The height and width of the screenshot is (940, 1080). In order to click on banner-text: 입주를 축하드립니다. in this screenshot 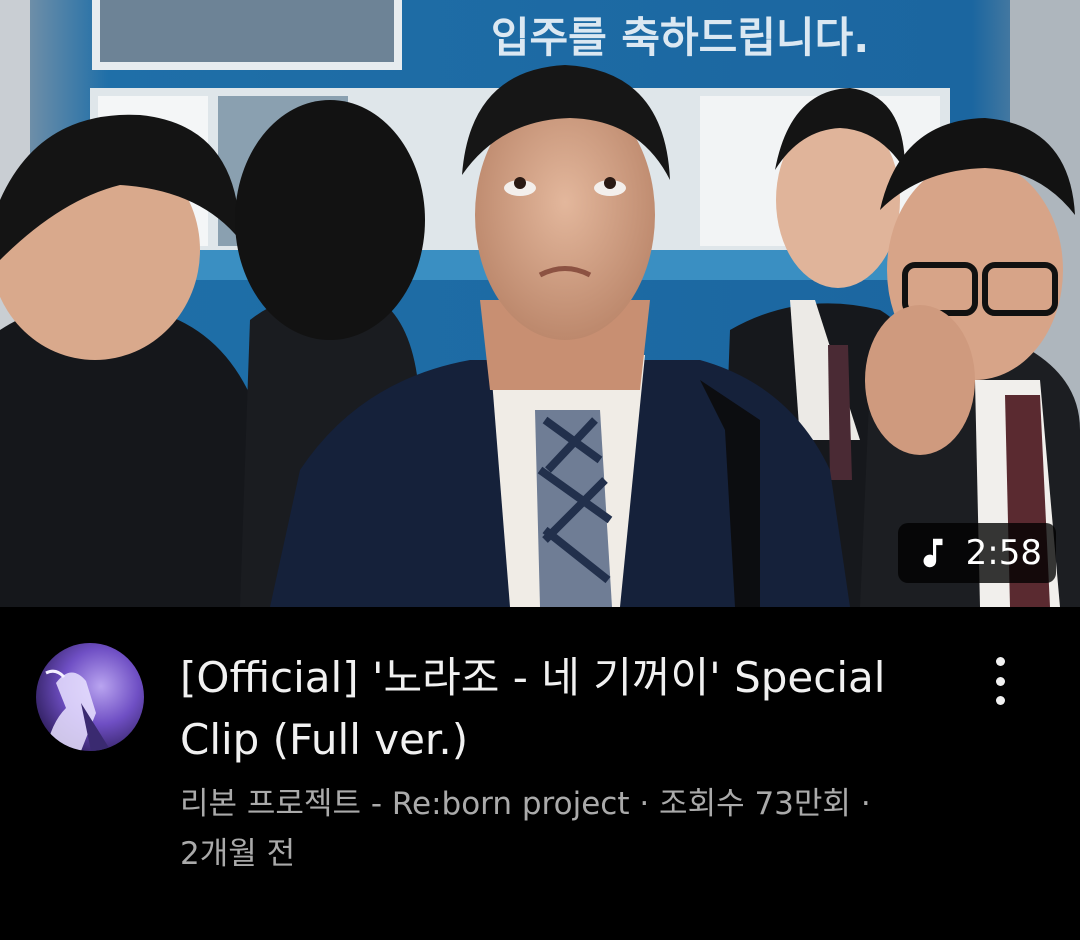, I will do `click(680, 37)`.